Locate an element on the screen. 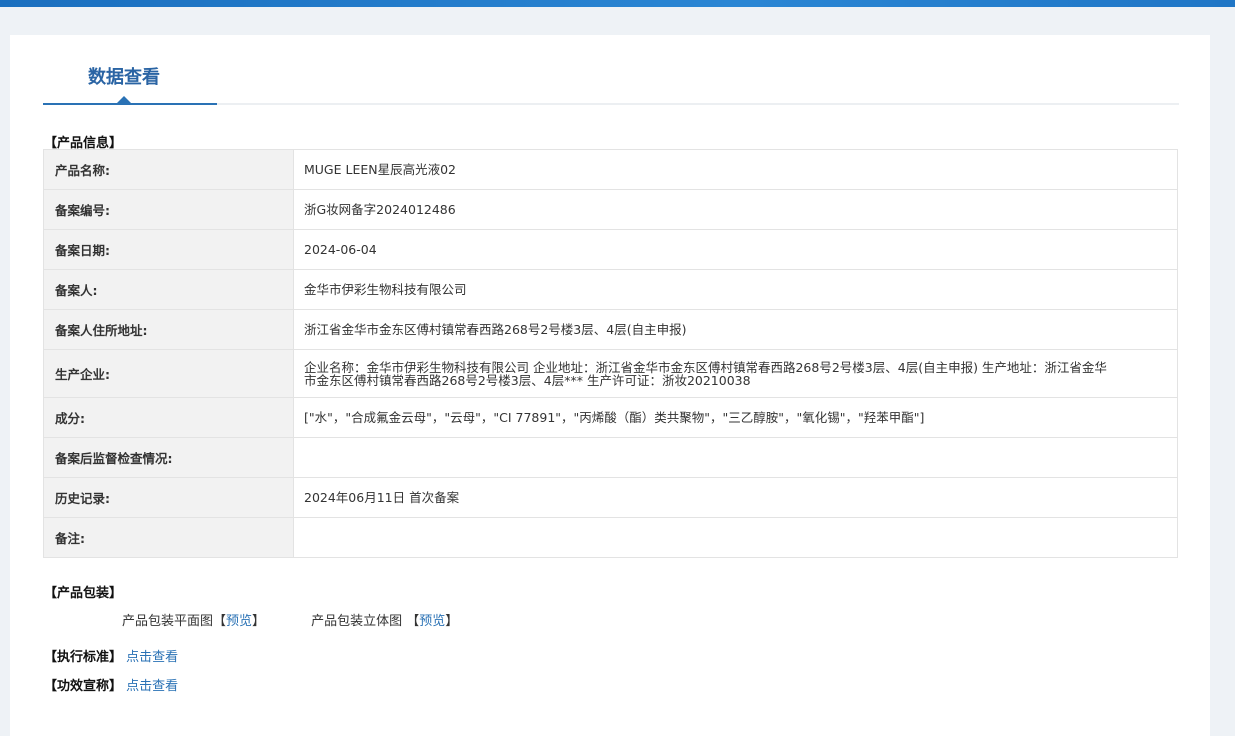  packaging-solid-label: 产品包装立体图 is located at coordinates (357, 621).